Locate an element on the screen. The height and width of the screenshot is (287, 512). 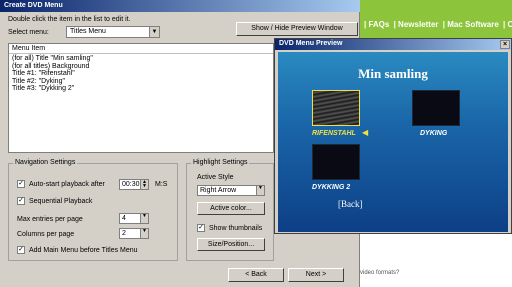
columns-label: Columns per page is located at coordinates (46, 234).